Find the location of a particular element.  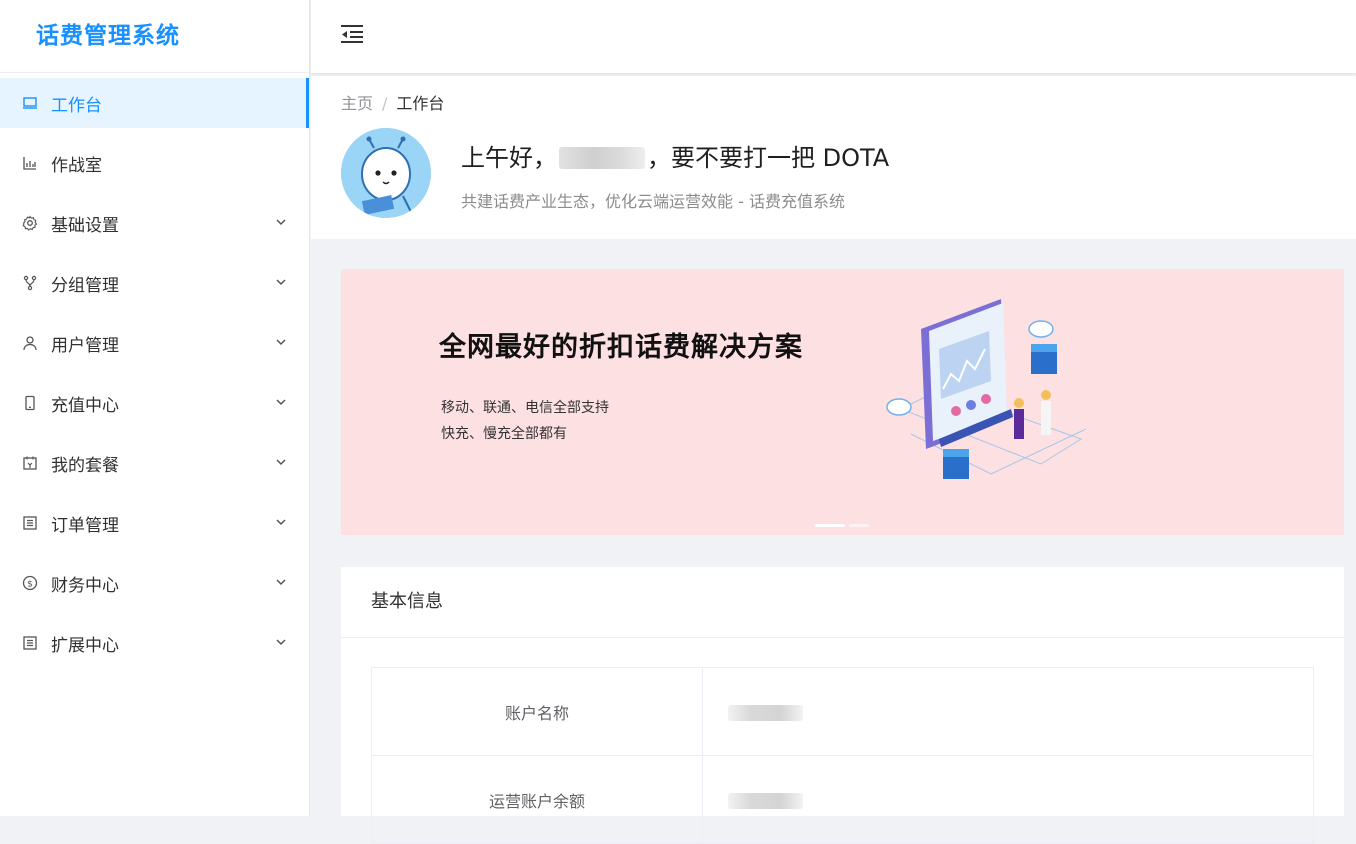

table-row: 账户名称 is located at coordinates (842, 711).